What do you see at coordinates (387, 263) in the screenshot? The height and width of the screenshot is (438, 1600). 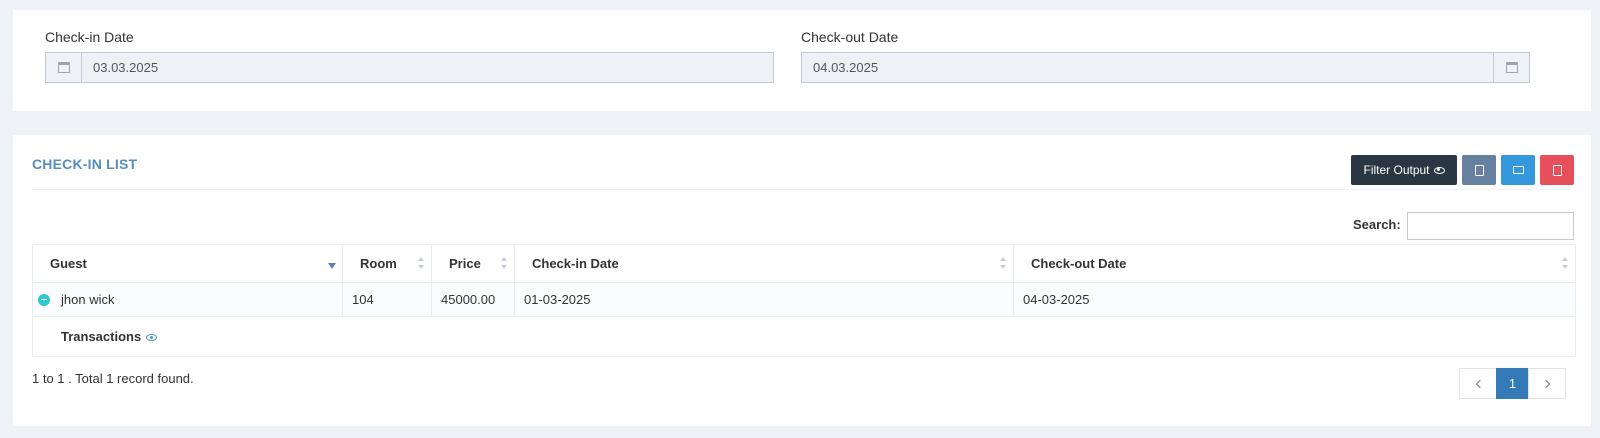 I see `column-header-room: Room` at bounding box center [387, 263].